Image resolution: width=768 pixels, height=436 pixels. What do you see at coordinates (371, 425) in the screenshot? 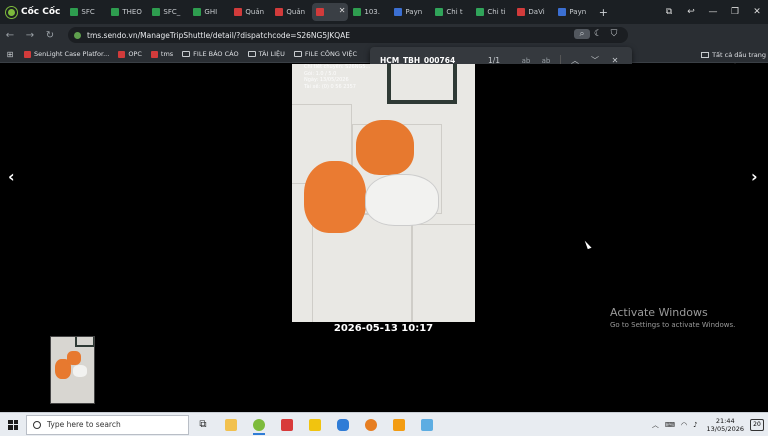
I see `ultraviewer-app` at bounding box center [371, 425].